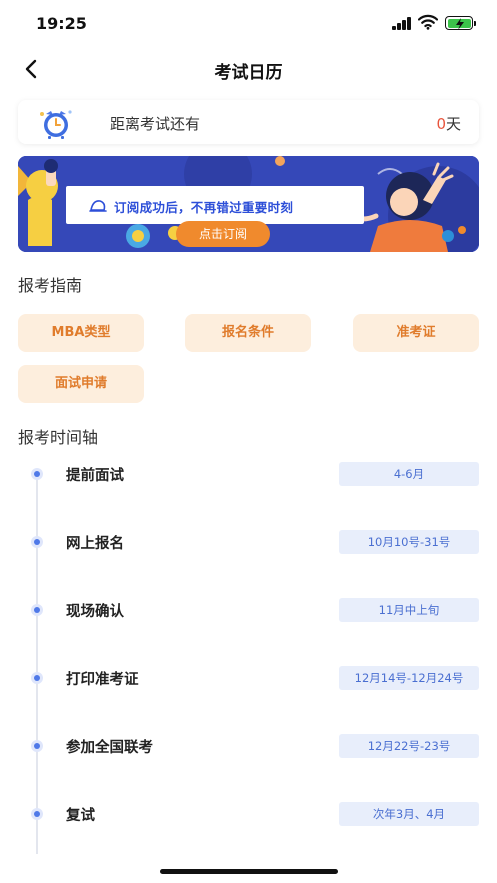 This screenshot has width=497, height=883. Describe the element at coordinates (58, 437) in the screenshot. I see `timeline-section-title: 报考时间轴` at that location.